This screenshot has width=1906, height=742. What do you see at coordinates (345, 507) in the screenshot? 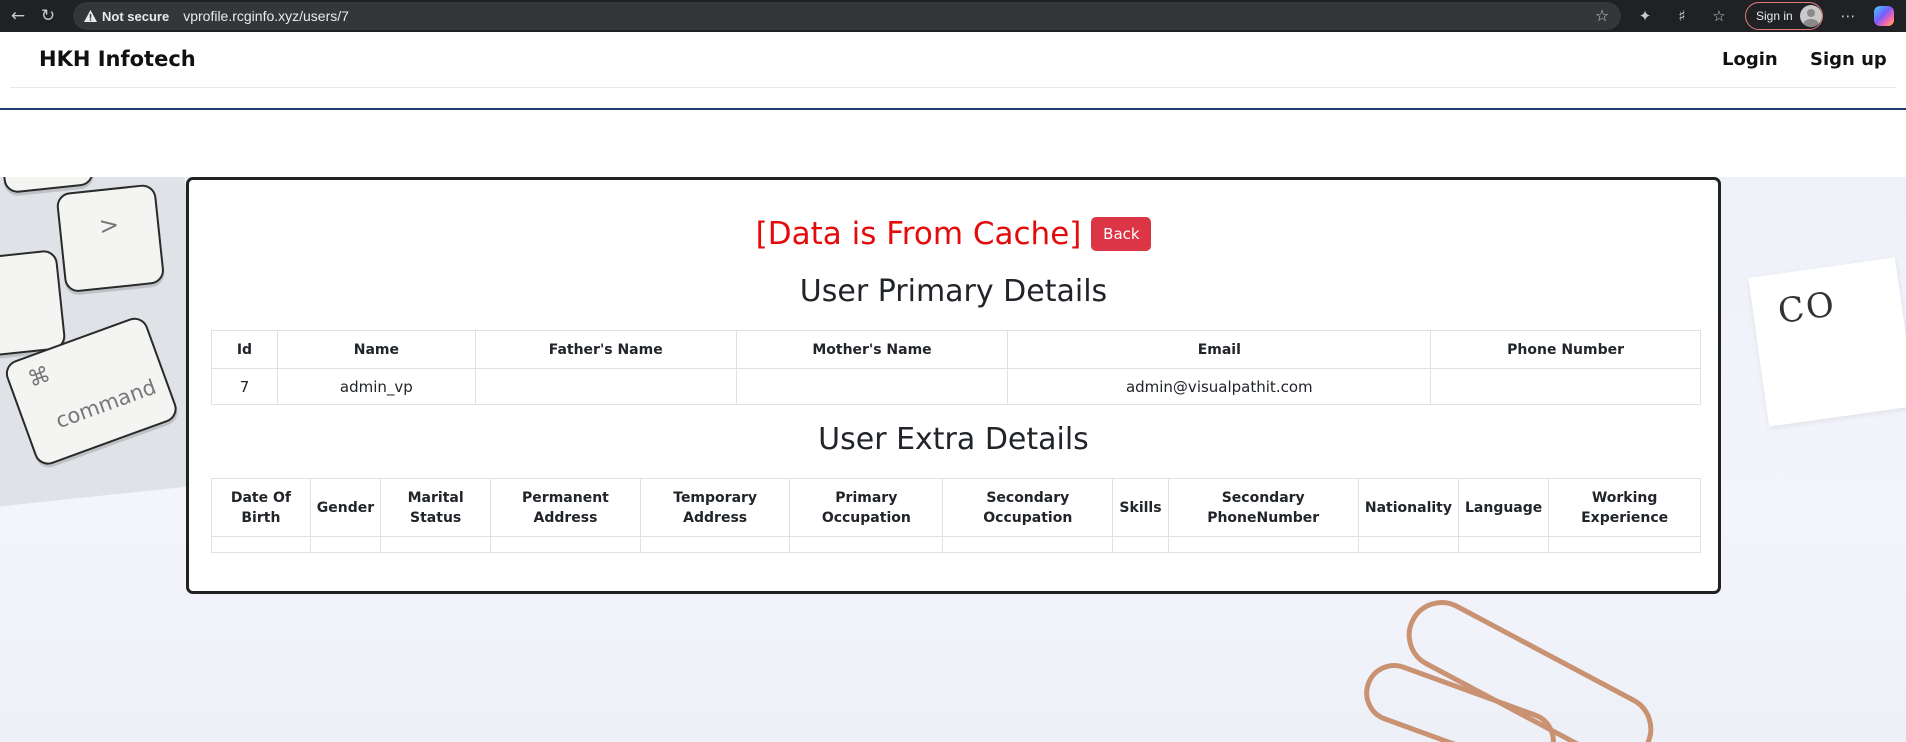
I see `col-header: Gender` at bounding box center [345, 507].